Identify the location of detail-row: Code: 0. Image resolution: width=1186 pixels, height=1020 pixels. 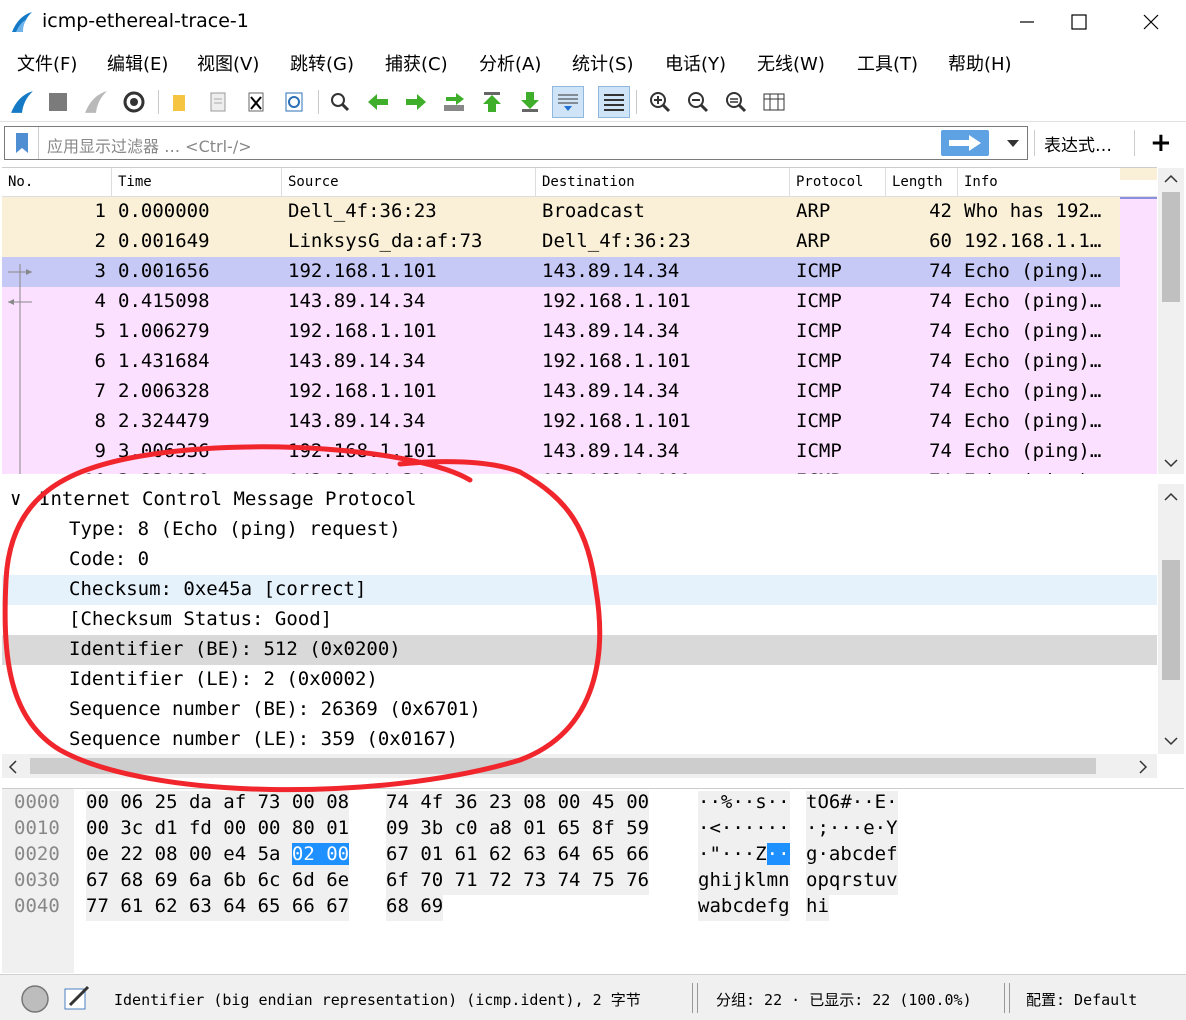
(579, 560).